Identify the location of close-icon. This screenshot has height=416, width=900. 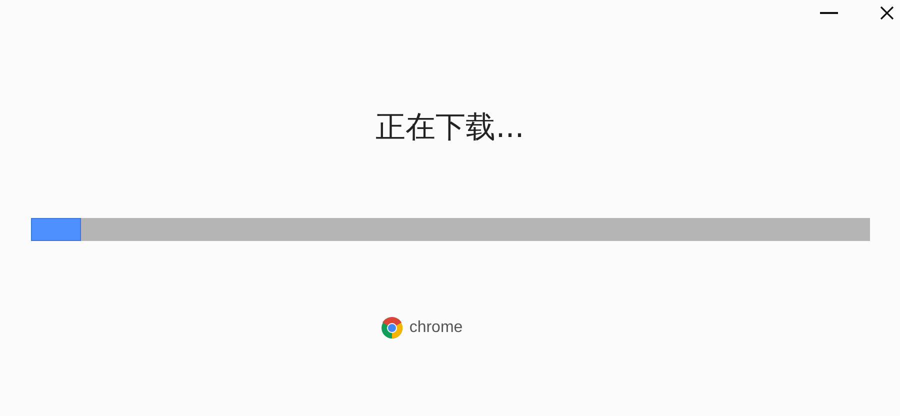
(887, 13).